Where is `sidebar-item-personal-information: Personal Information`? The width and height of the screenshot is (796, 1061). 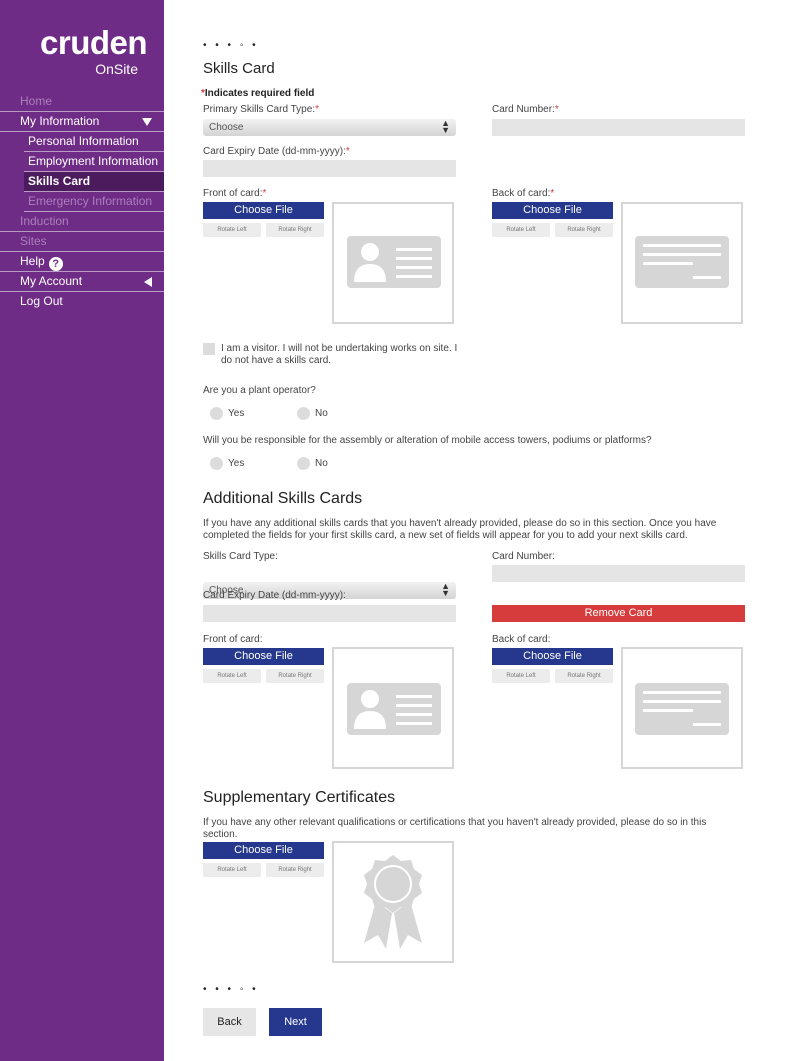
sidebar-item-personal-information: Personal Information is located at coordinates (94, 142).